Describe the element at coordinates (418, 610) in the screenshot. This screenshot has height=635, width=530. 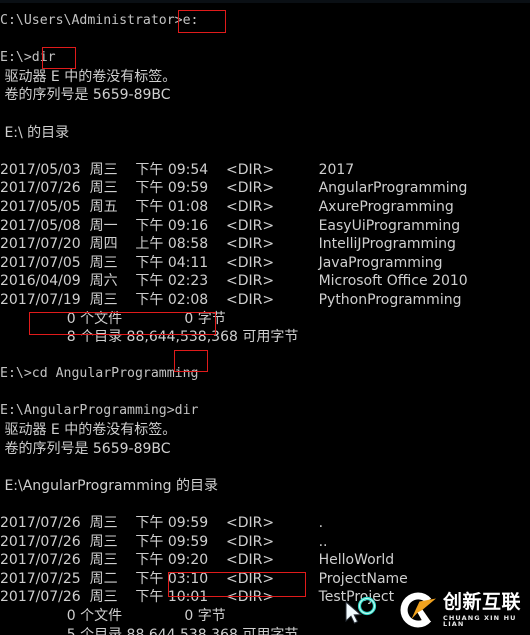
I see `watermark-mark-icon` at that location.